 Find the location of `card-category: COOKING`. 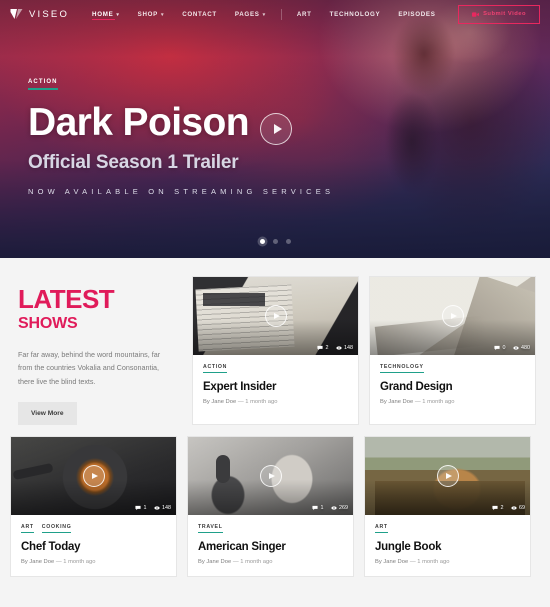

card-category: COOKING is located at coordinates (56, 528).